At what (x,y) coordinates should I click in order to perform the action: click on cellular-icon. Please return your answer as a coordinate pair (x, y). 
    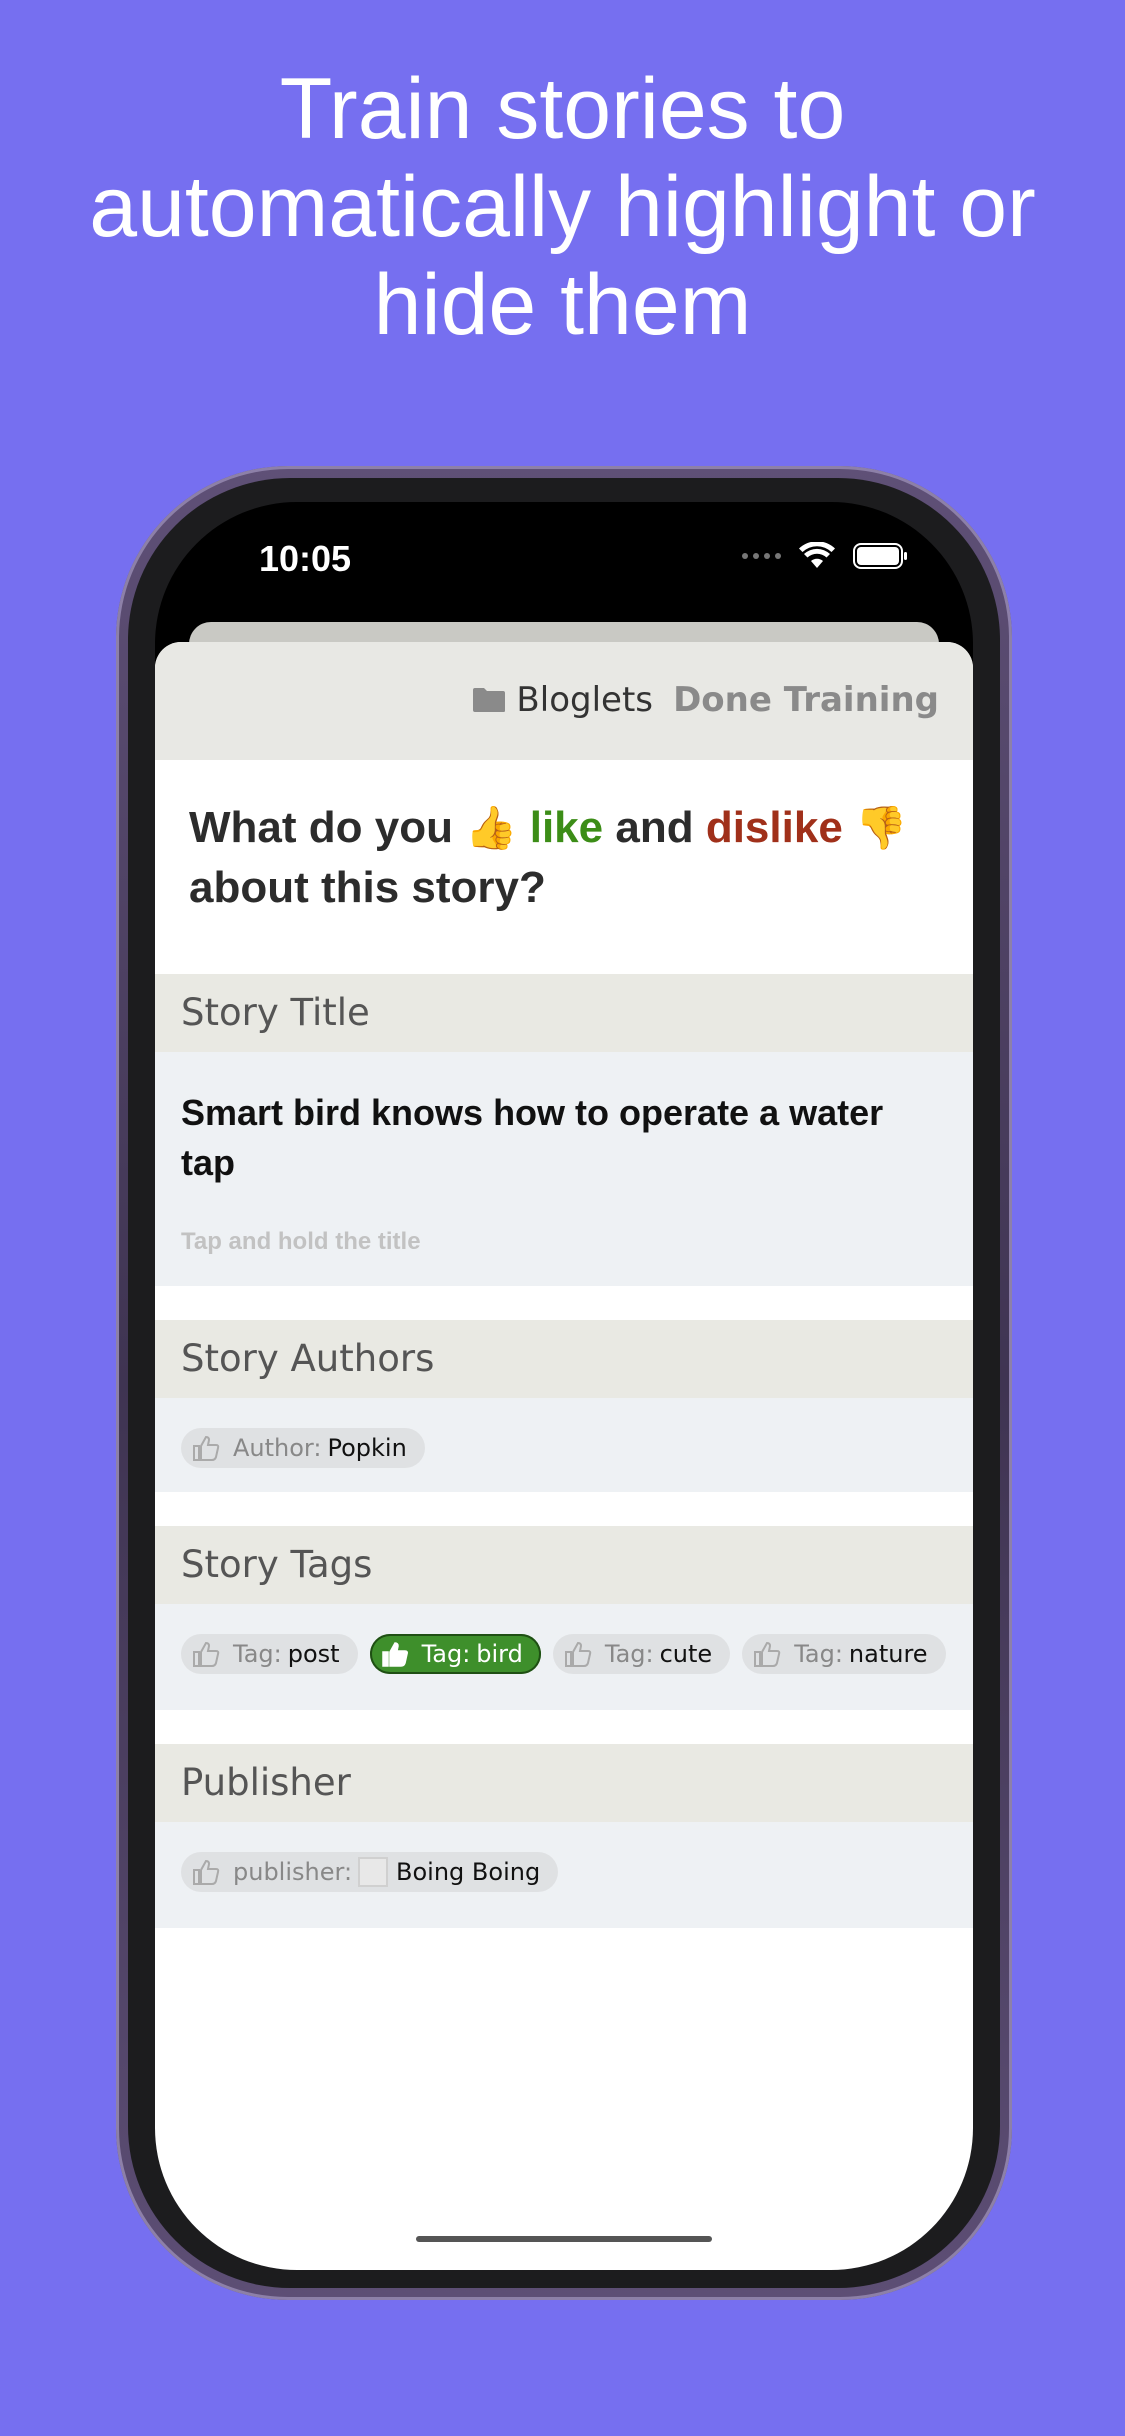
    Looking at the image, I should click on (761, 556).